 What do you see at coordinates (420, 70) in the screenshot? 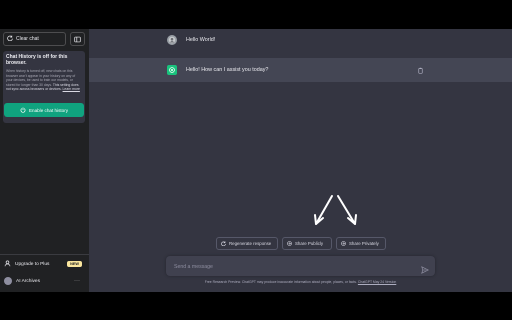
I see `clipboard-icon` at bounding box center [420, 70].